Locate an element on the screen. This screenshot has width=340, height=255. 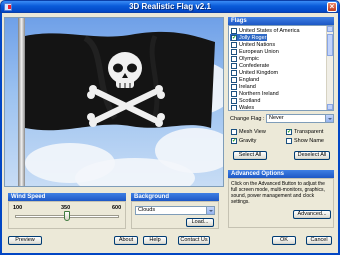
mesh-view-option: Mesh View is located at coordinates (248, 132).